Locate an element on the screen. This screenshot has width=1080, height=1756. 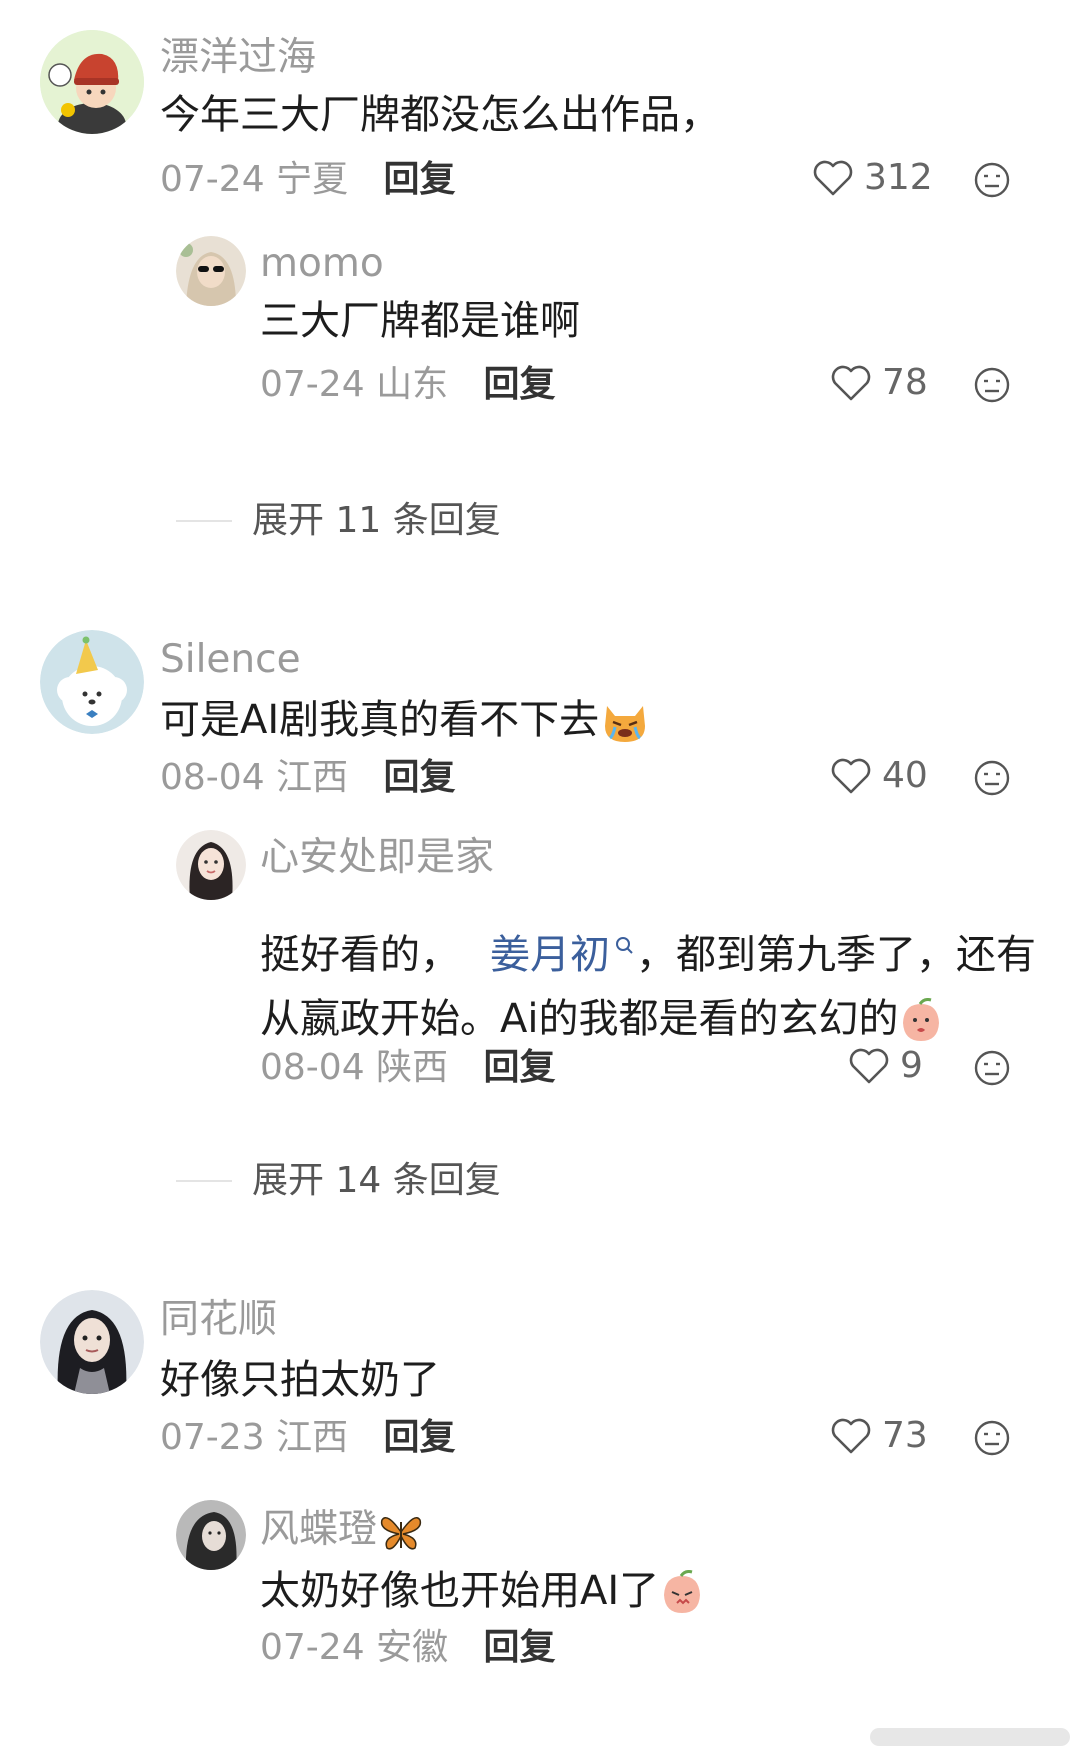
comment-location: 宁夏 is located at coordinates (312, 179).